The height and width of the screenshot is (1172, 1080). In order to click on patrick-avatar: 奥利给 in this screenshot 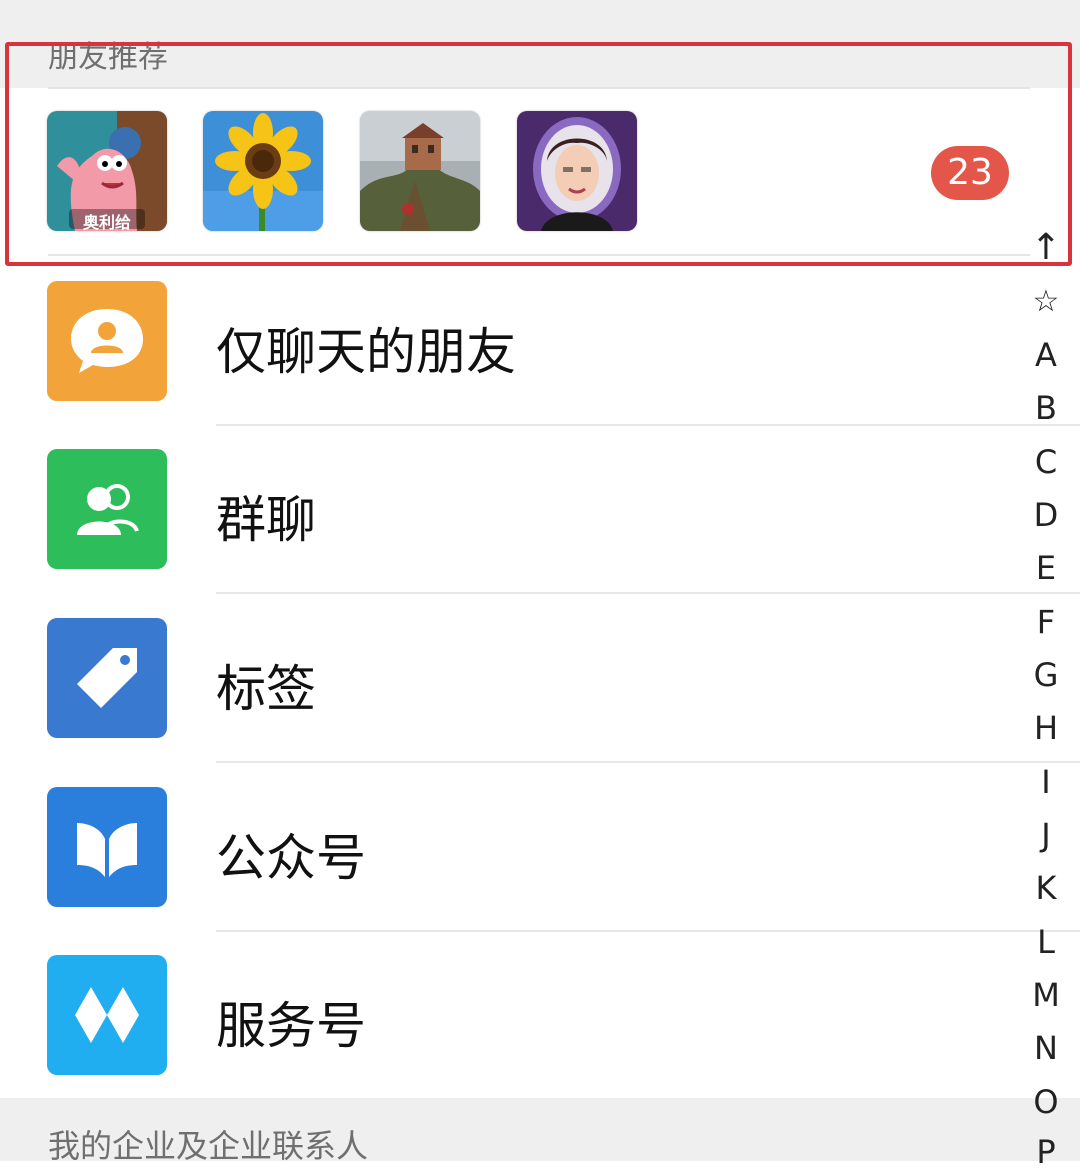, I will do `click(107, 171)`.